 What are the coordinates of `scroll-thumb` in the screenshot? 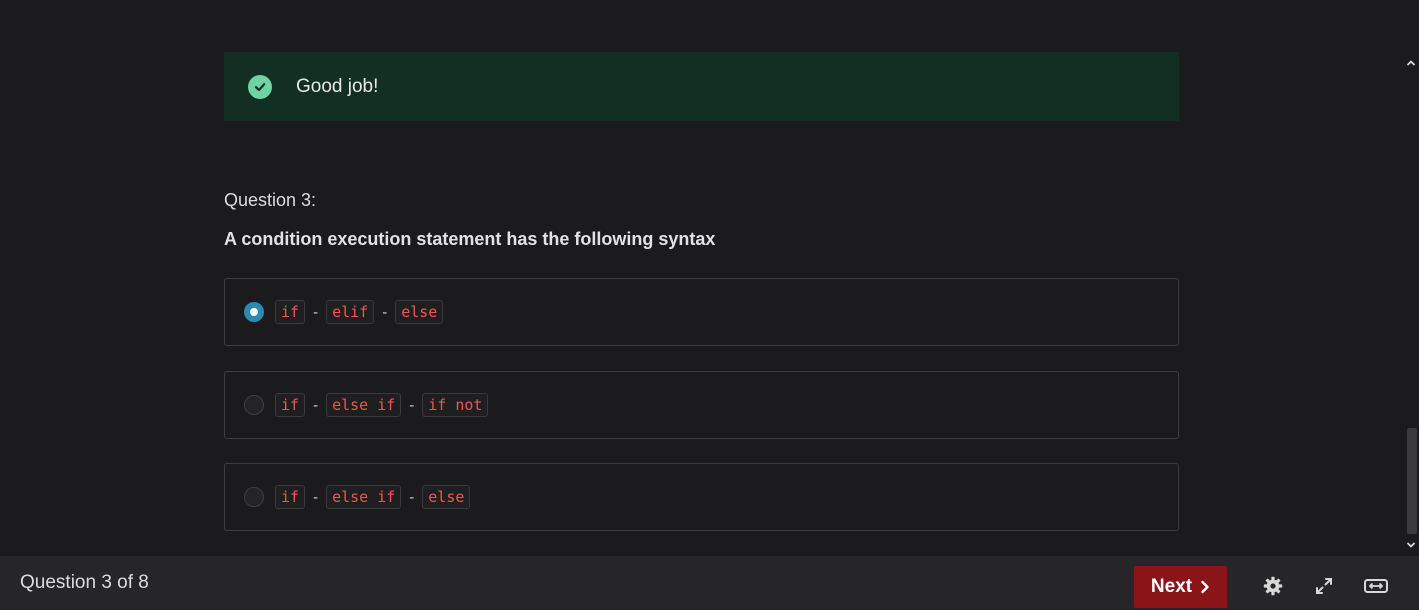 It's located at (1412, 481).